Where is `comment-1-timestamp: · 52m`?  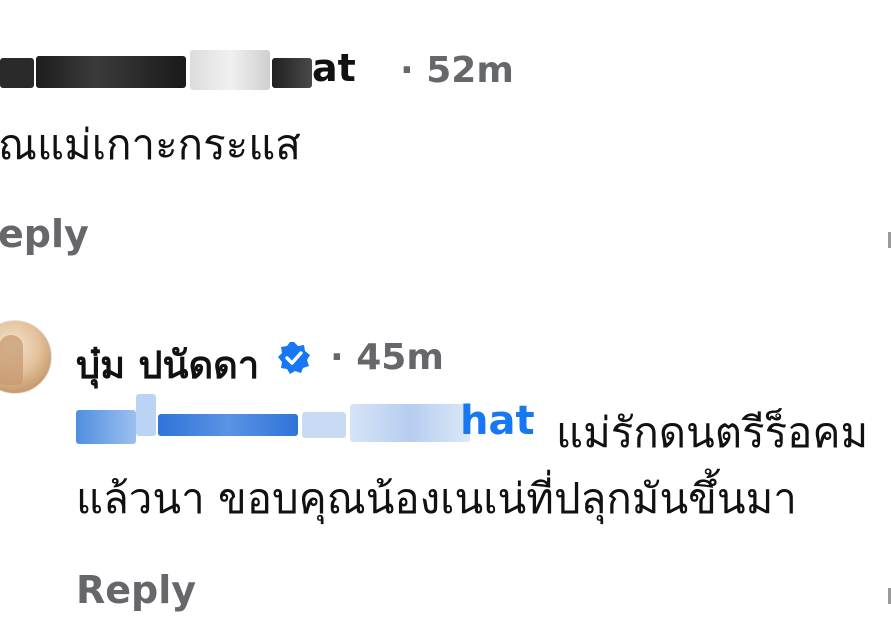 comment-1-timestamp: · 52m is located at coordinates (457, 70).